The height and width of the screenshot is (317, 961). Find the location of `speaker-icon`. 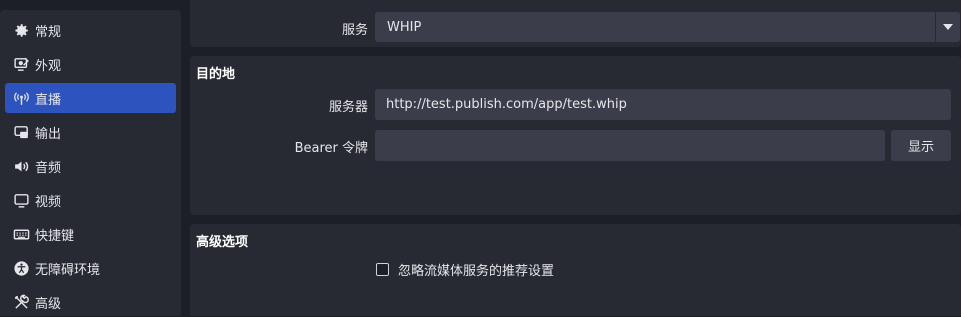

speaker-icon is located at coordinates (21, 166).